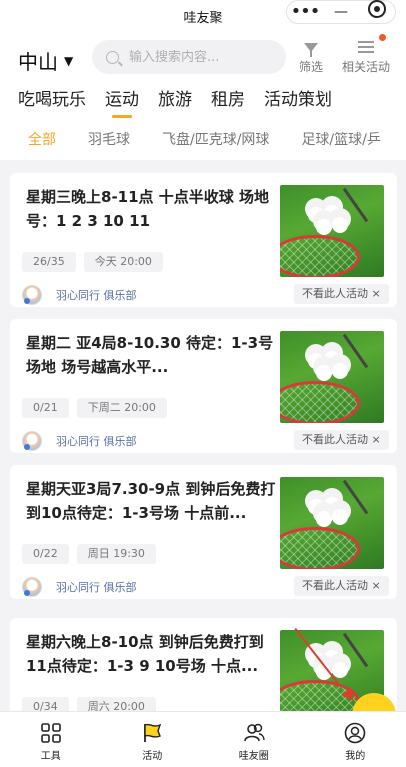 The image size is (406, 767). I want to click on list-icon, so click(366, 47).